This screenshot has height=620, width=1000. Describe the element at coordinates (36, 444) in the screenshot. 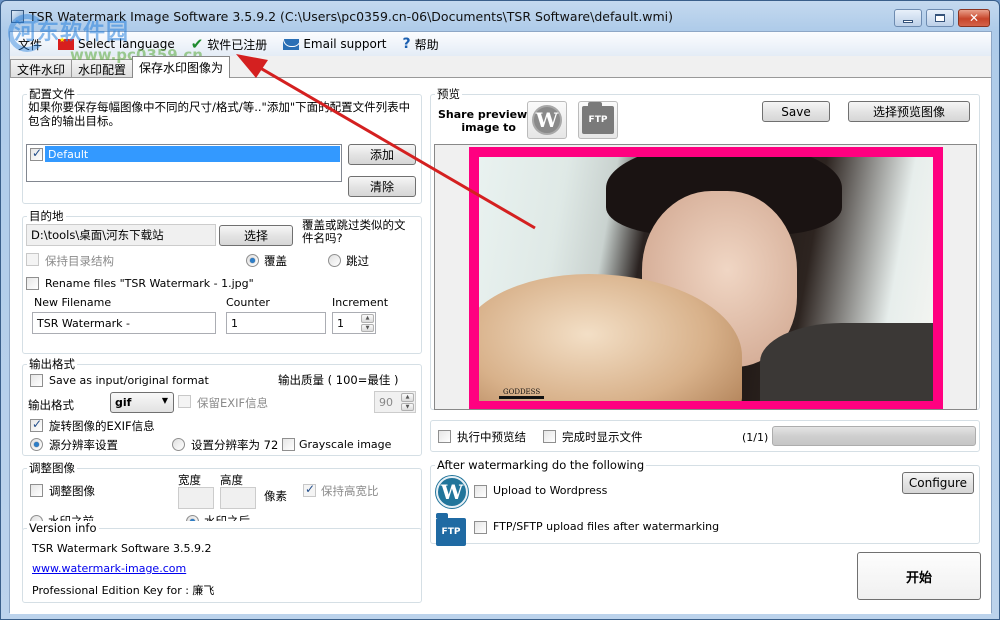

I see `source-dpi-radio` at that location.